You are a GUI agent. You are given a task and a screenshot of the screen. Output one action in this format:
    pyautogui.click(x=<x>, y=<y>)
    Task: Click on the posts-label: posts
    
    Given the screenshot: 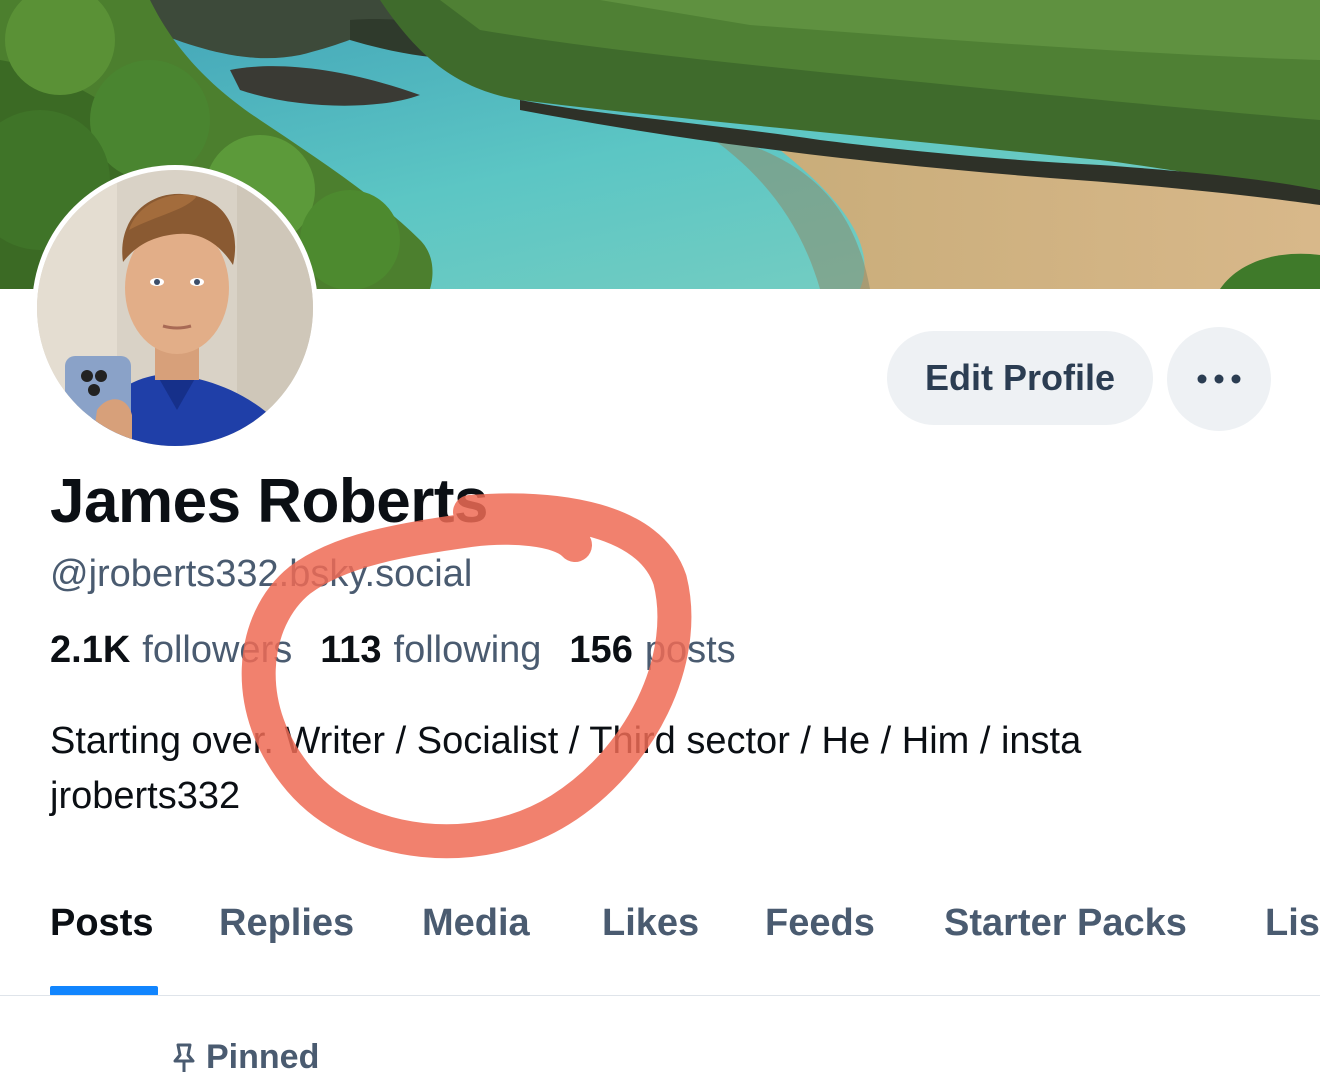 What is the action you would take?
    pyautogui.click(x=690, y=650)
    